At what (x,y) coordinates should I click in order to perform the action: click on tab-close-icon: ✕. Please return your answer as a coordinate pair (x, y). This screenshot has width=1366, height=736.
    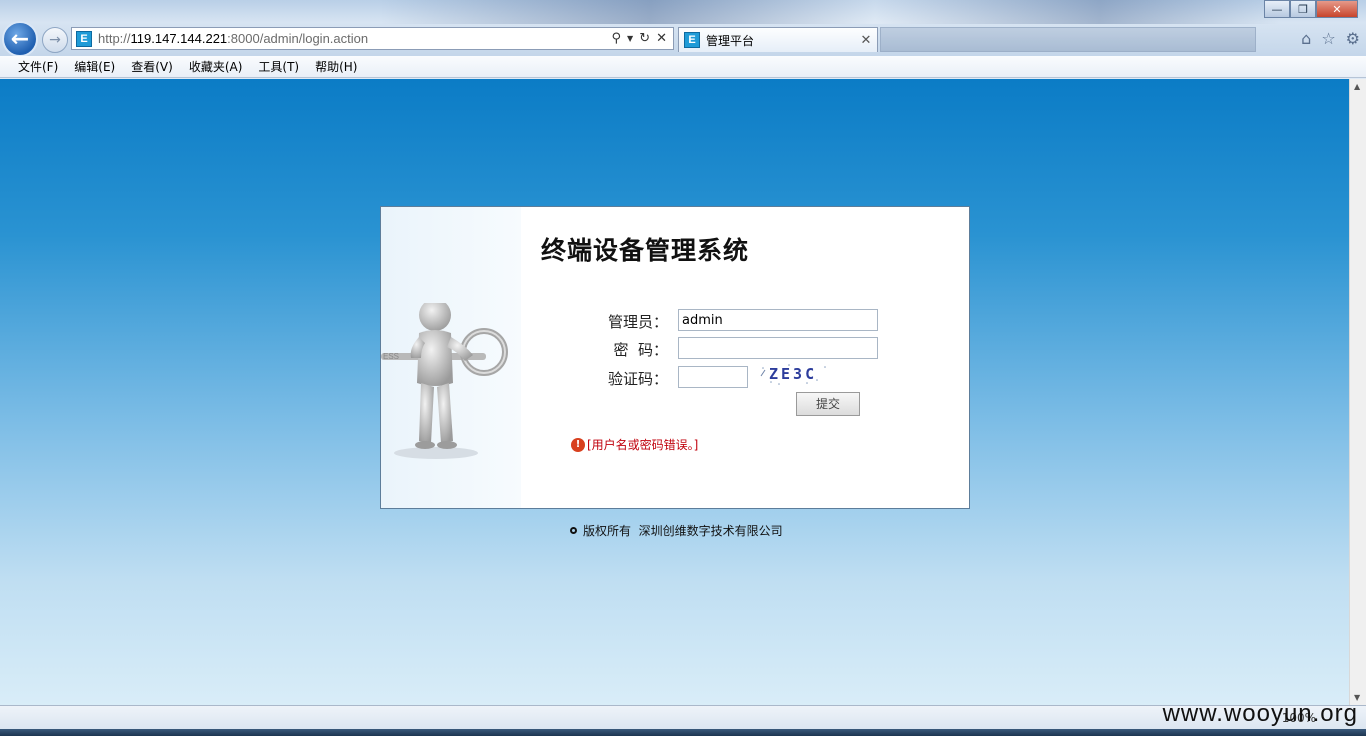
    Looking at the image, I should click on (866, 40).